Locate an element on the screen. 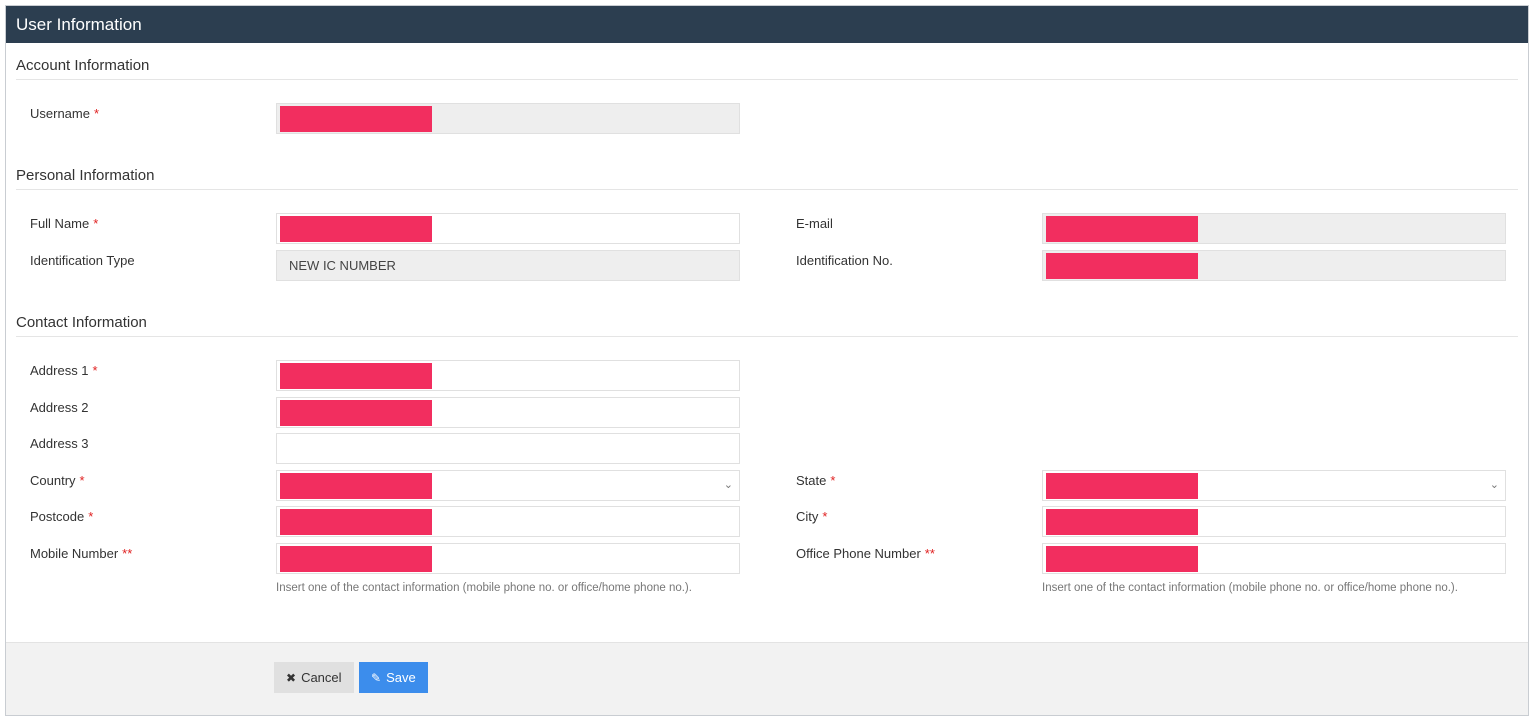  save-button: ✎ Save is located at coordinates (393, 677).